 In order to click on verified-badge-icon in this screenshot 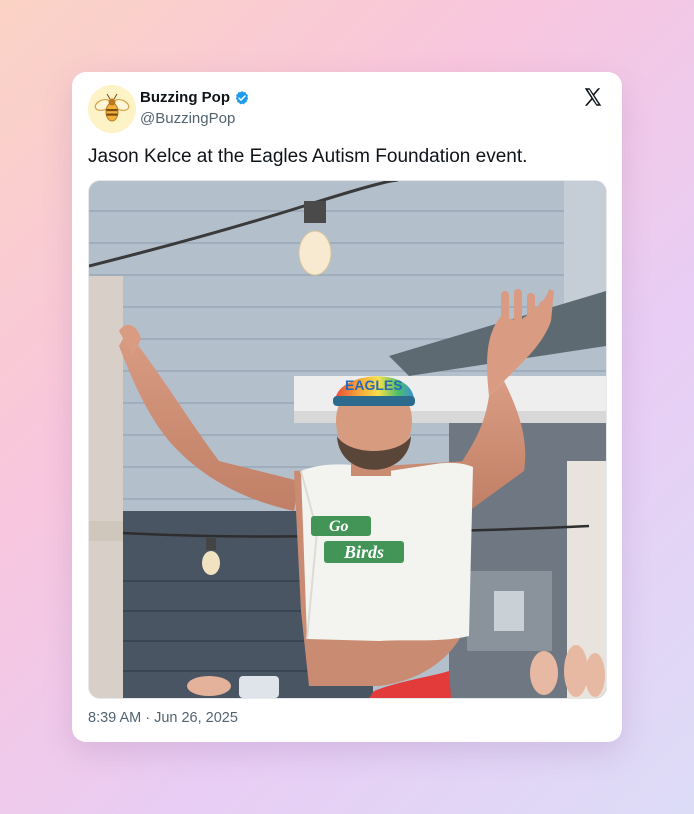, I will do `click(242, 97)`.